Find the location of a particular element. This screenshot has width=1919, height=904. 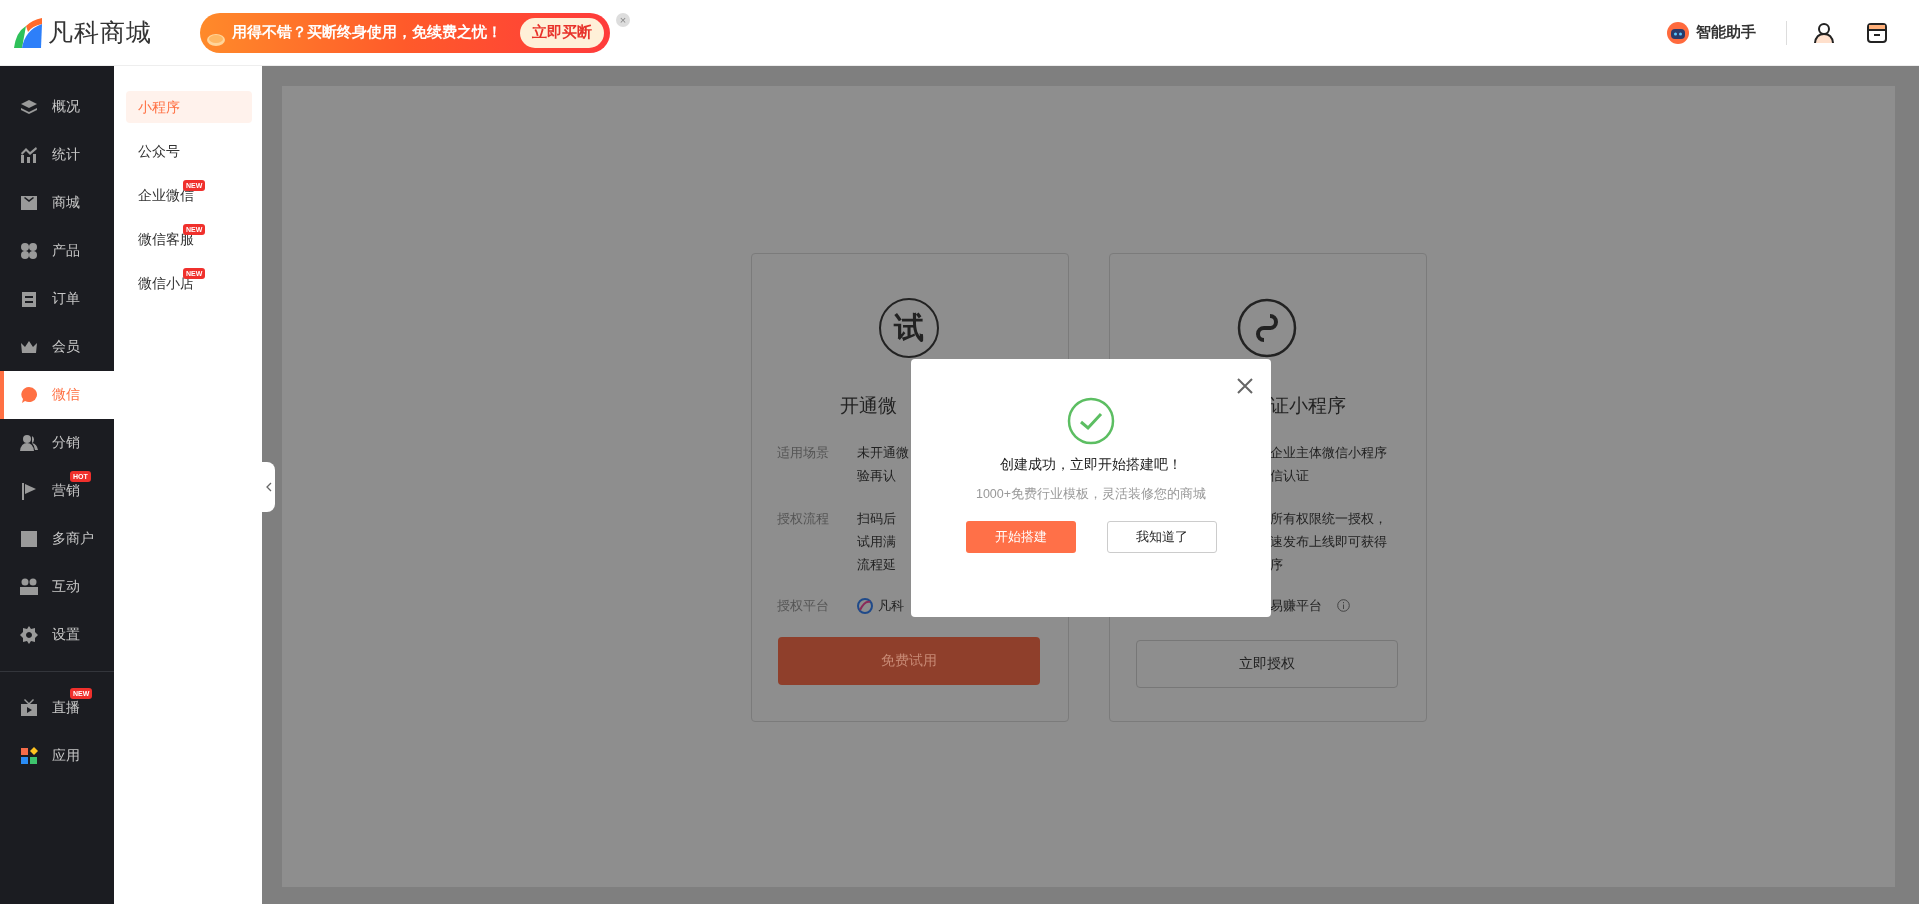

grid-icon is located at coordinates (29, 251).